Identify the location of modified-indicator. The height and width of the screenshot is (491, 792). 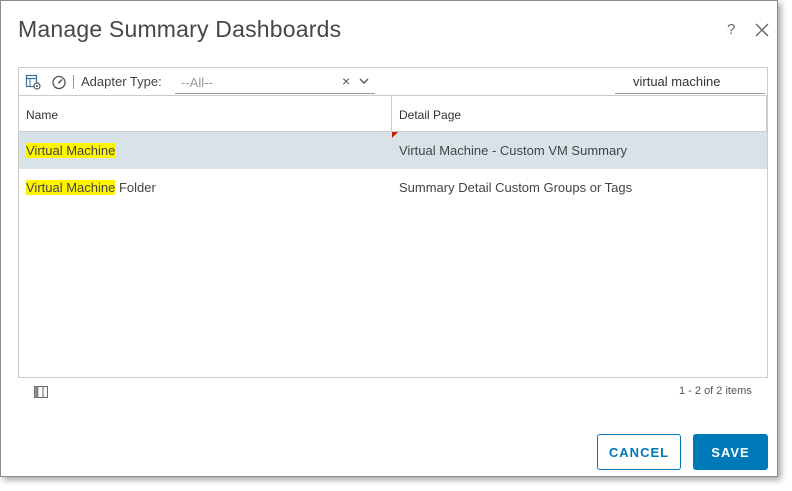
(395, 135).